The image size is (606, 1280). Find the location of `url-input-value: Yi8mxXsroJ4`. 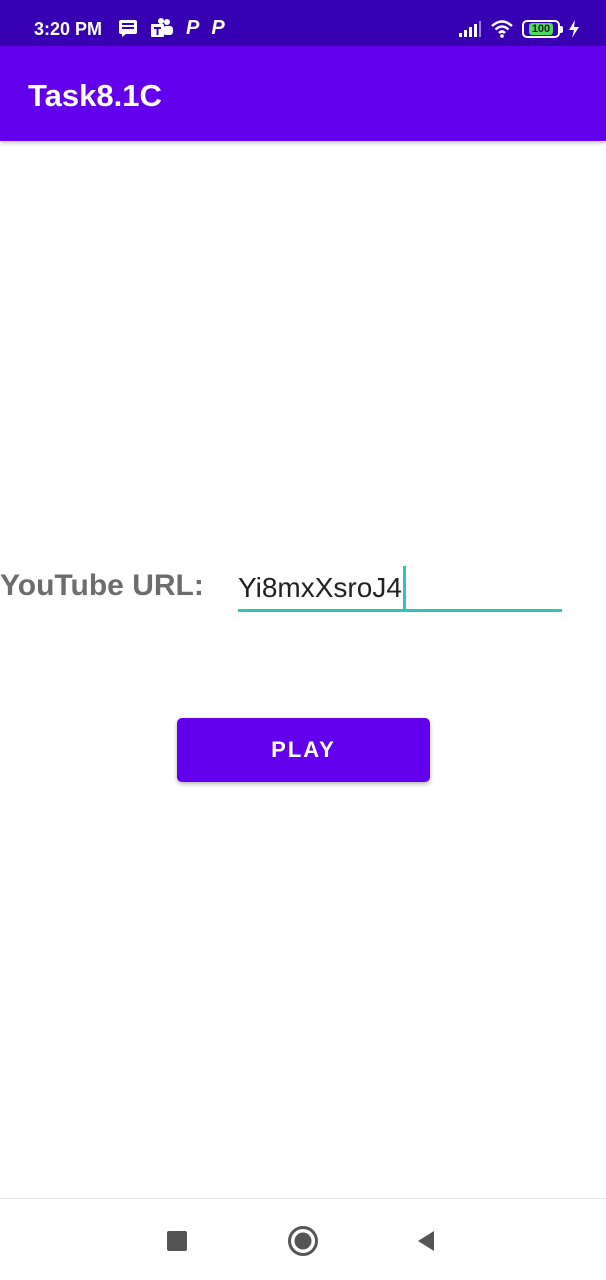

url-input-value: Yi8mxXsroJ4 is located at coordinates (320, 588).